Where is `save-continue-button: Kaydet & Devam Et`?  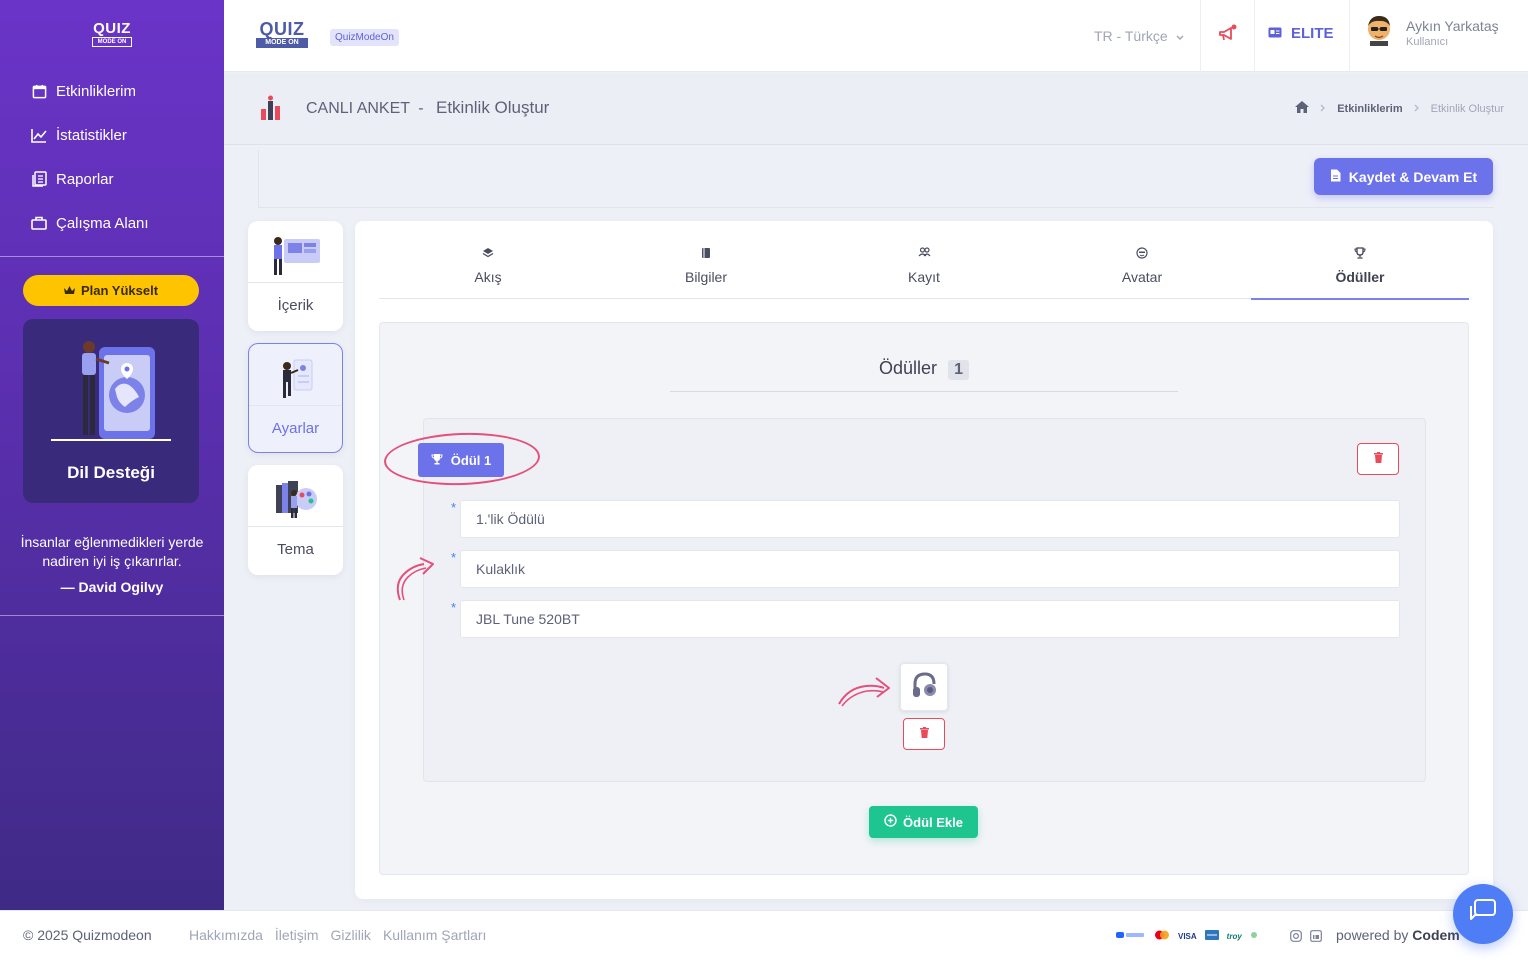
save-continue-button: Kaydet & Devam Et is located at coordinates (1403, 176).